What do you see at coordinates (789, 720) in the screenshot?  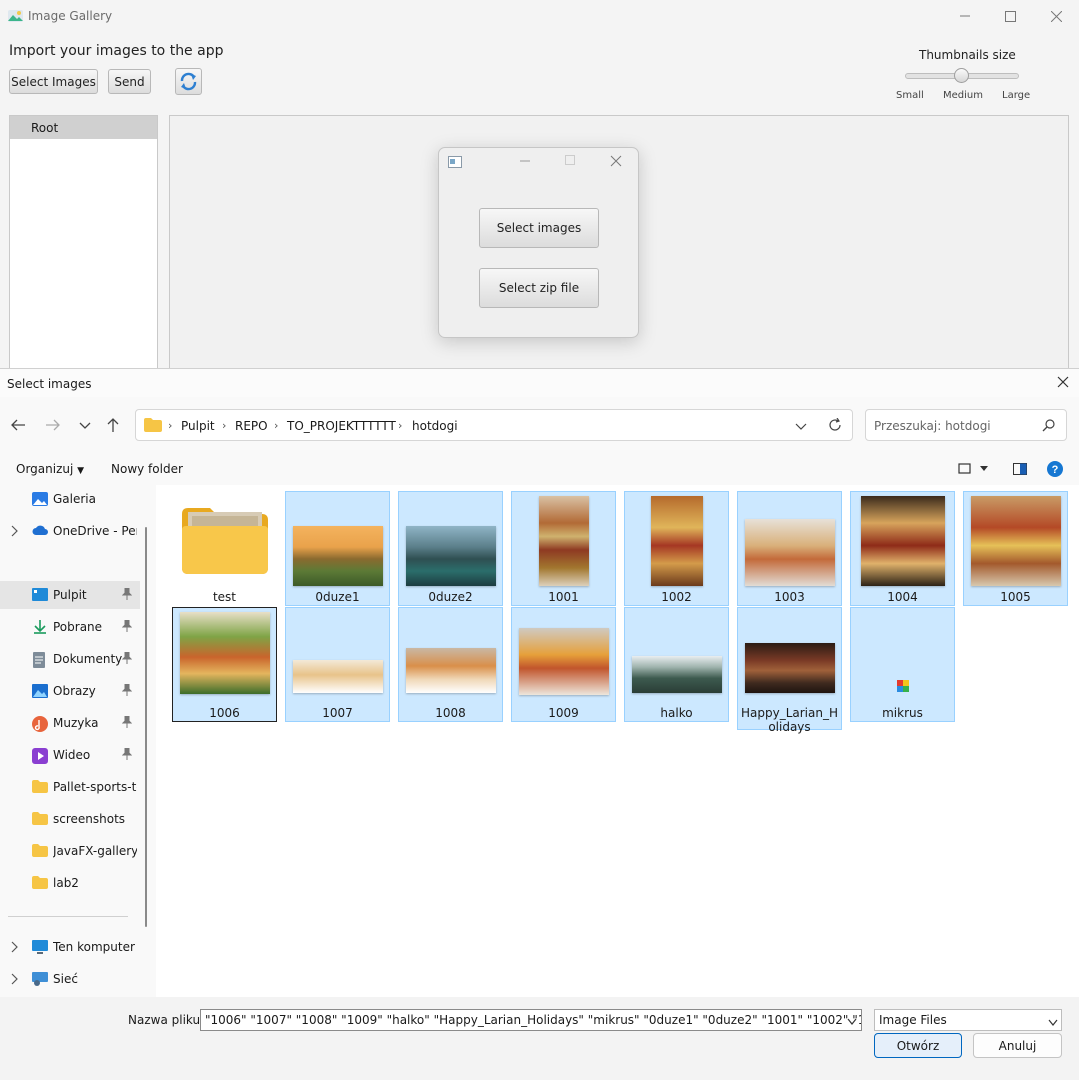 I see `file-name: Happy_Larian_H olidays` at bounding box center [789, 720].